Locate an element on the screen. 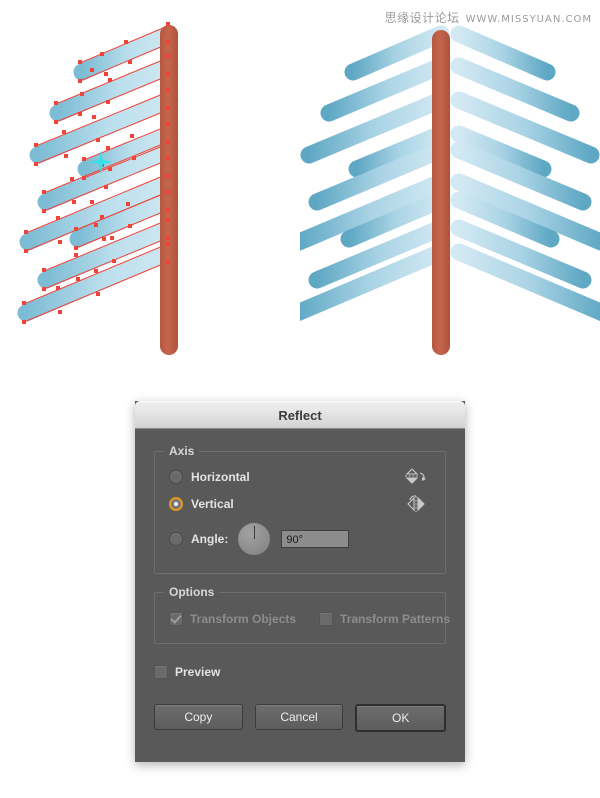 The width and height of the screenshot is (600, 798). left-illustration-selected-branches is located at coordinates (98, 188).